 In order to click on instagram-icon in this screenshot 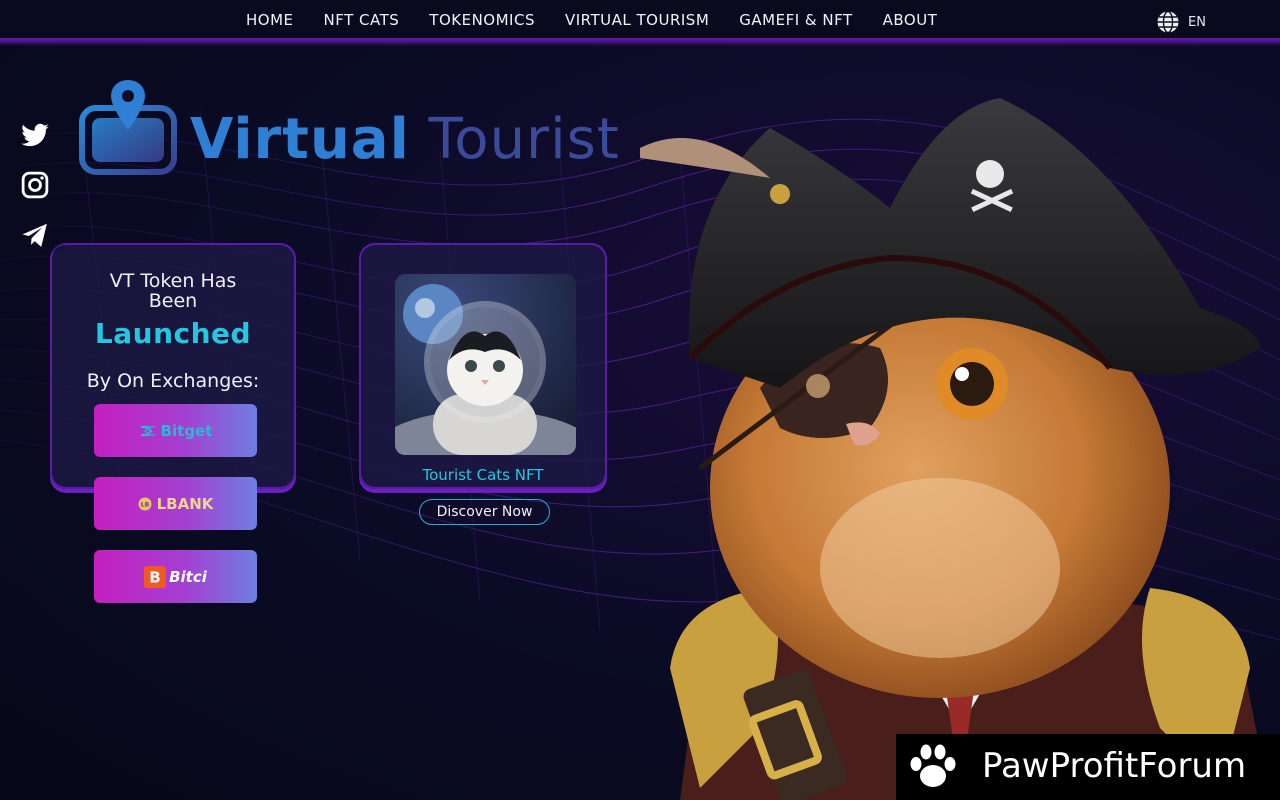, I will do `click(35, 185)`.